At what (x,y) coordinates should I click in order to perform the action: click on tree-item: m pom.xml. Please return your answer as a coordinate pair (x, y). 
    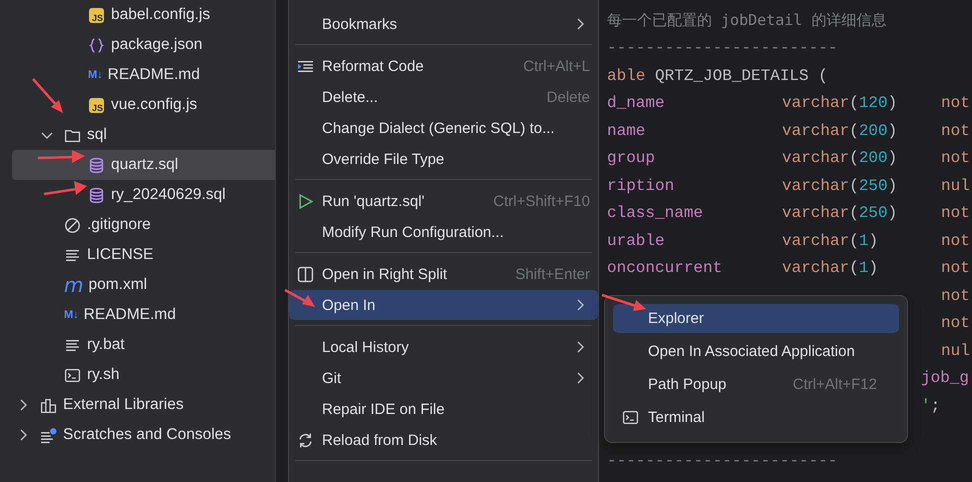
    Looking at the image, I should click on (137, 285).